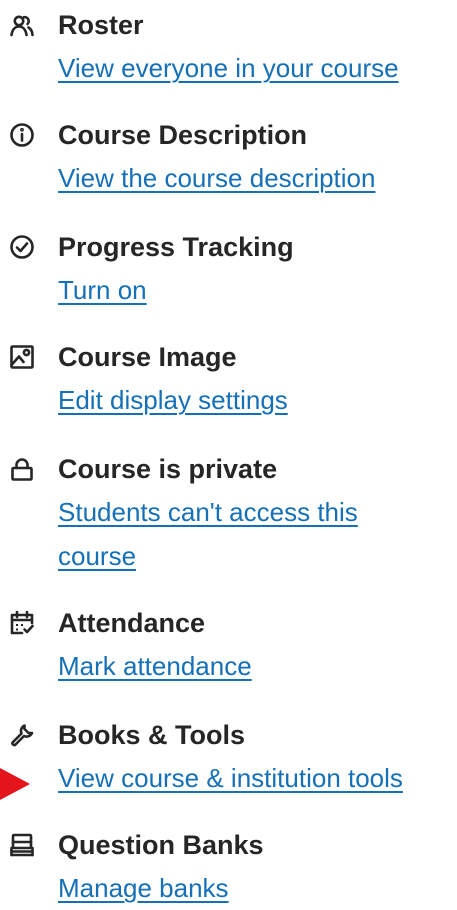 Image resolution: width=457 pixels, height=910 pixels. Describe the element at coordinates (253, 778) in the screenshot. I see `view-course-tools-link: View course & institution tools` at that location.